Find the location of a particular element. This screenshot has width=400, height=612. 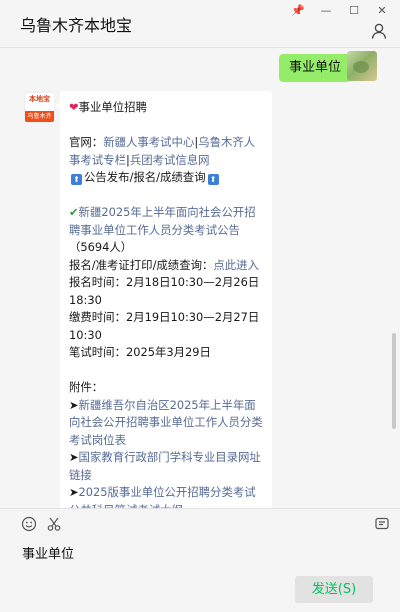

message-input: 事业单位 is located at coordinates (48, 552).